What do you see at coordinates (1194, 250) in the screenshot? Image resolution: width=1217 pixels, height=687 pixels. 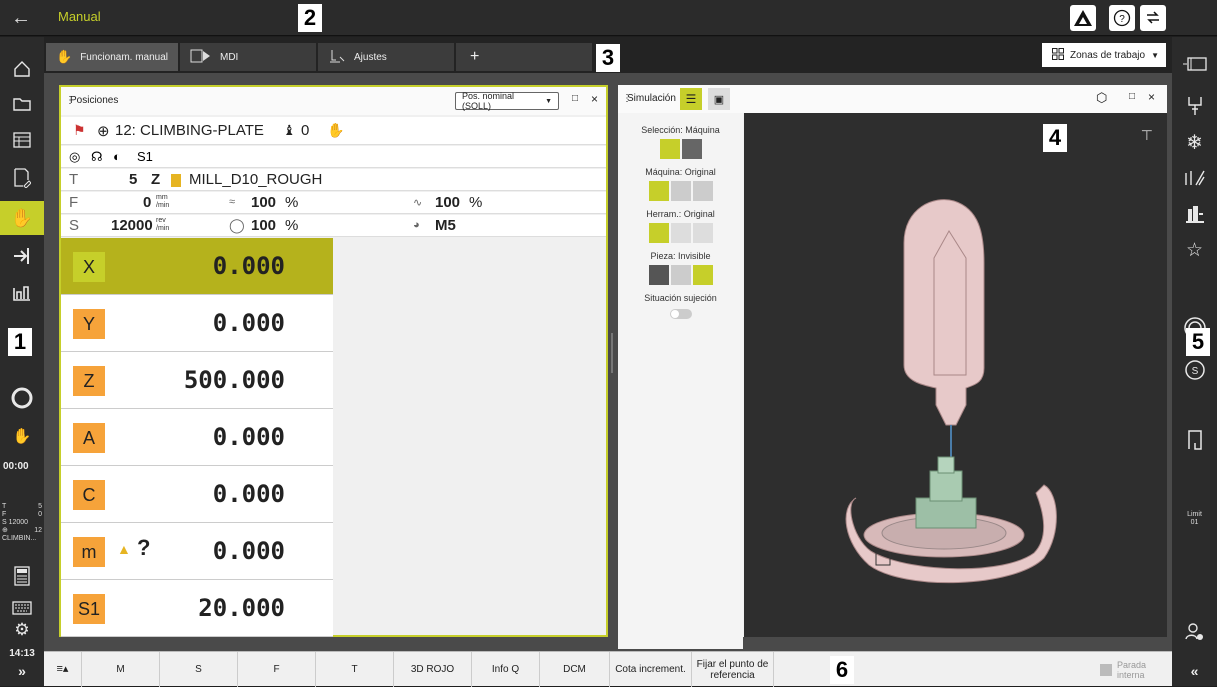 I see `favorites-star-icon: ☆` at bounding box center [1194, 250].